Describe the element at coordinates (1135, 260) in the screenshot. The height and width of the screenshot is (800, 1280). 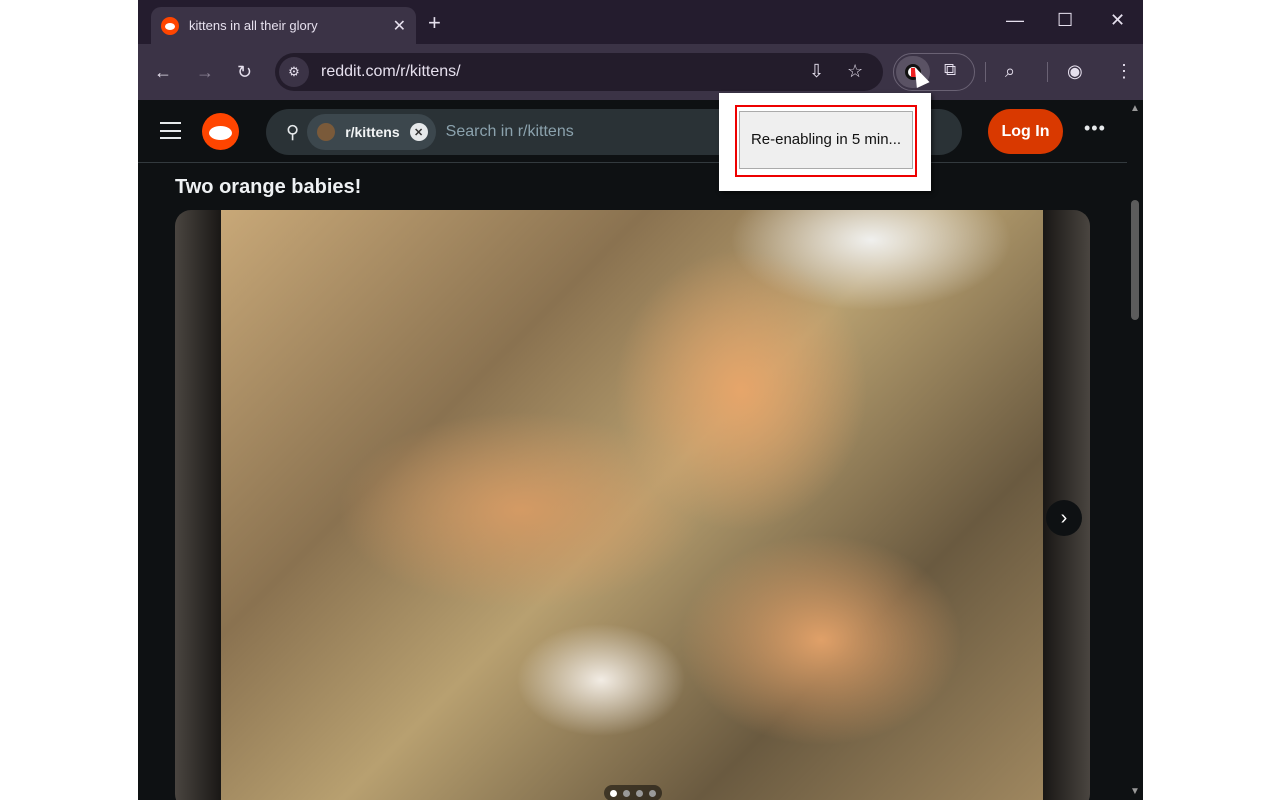
I see `scrollbar-thumb` at that location.